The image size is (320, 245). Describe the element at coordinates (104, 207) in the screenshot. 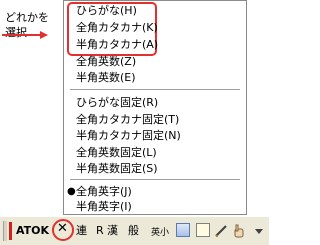

I see `menu-item-hankaku-eiji: 半角英字(I)` at that location.